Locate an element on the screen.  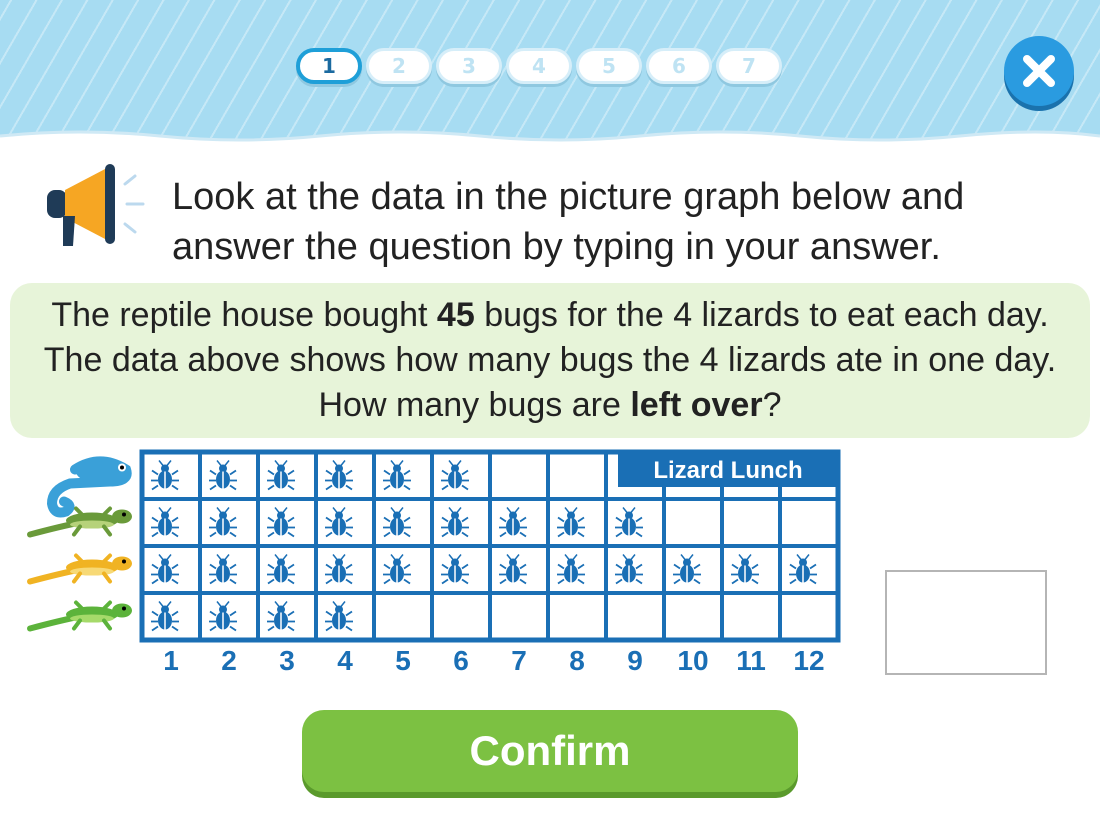
close-x-icon is located at coordinates (1039, 71).